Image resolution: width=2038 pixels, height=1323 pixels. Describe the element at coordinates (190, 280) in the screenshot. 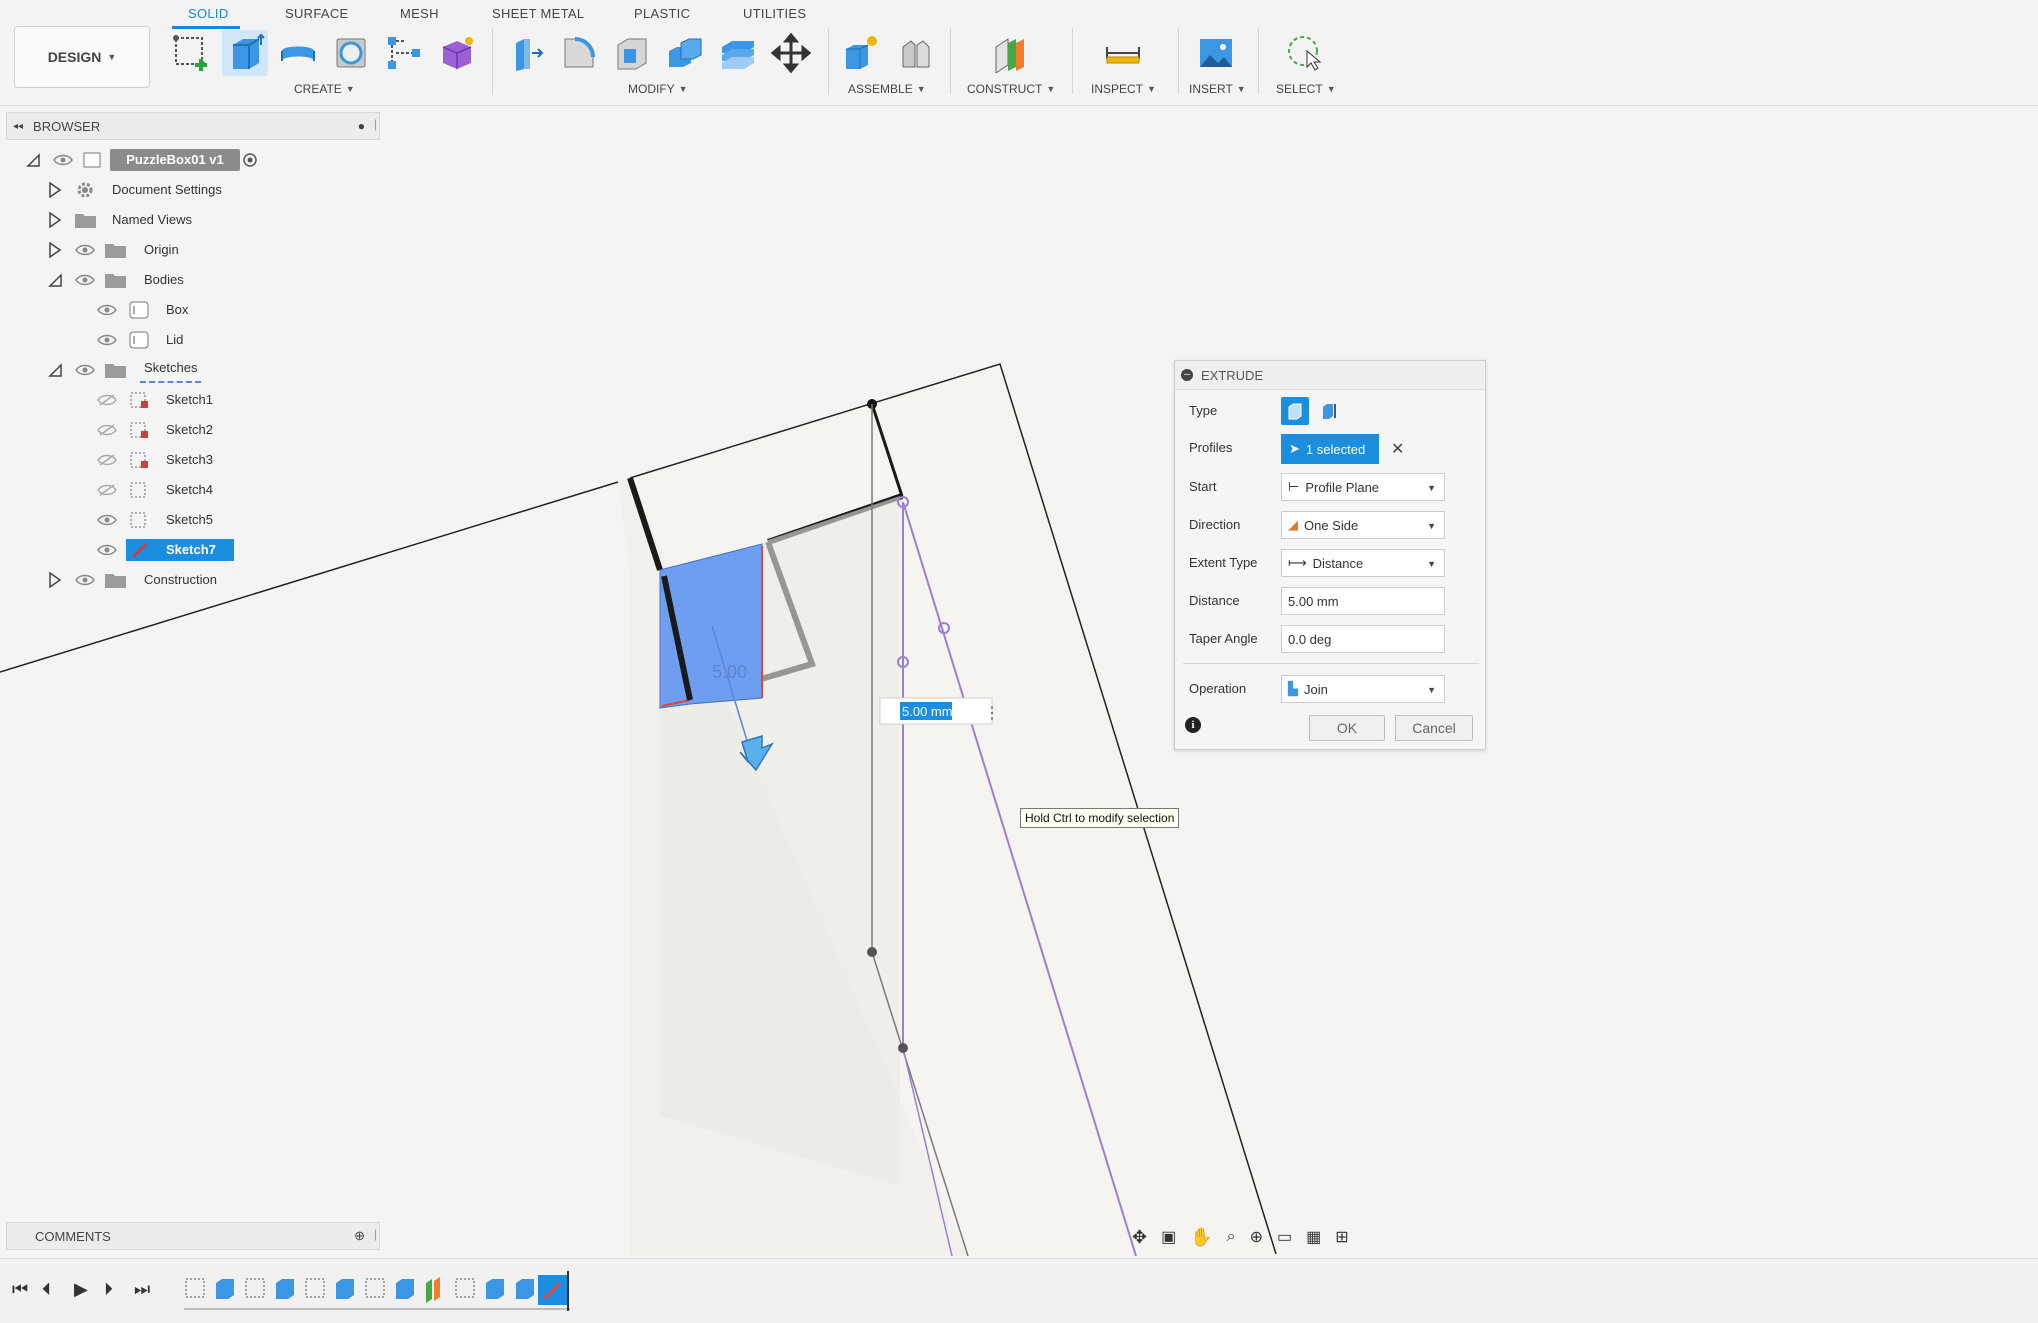

I see `tree-row-bodies: Bodies` at that location.